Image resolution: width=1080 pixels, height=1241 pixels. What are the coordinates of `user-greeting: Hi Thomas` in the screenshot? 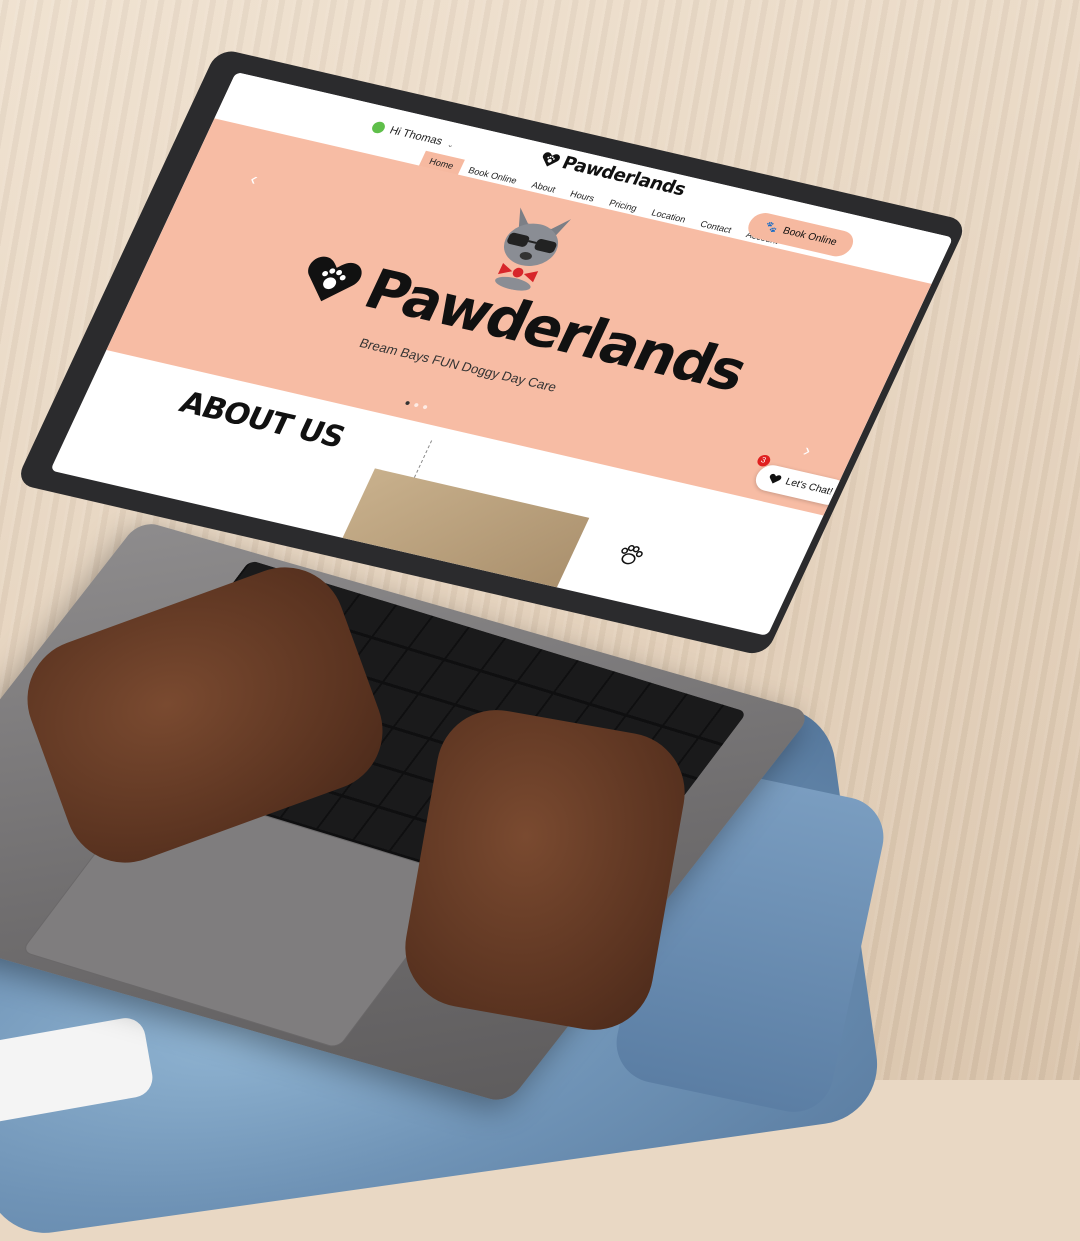 It's located at (416, 136).